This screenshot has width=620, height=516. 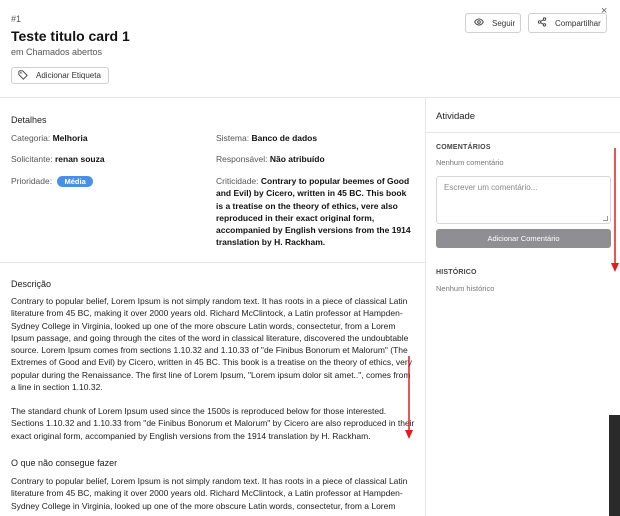 What do you see at coordinates (523, 238) in the screenshot?
I see `add-comment-button: Adicionar Comentário` at bounding box center [523, 238].